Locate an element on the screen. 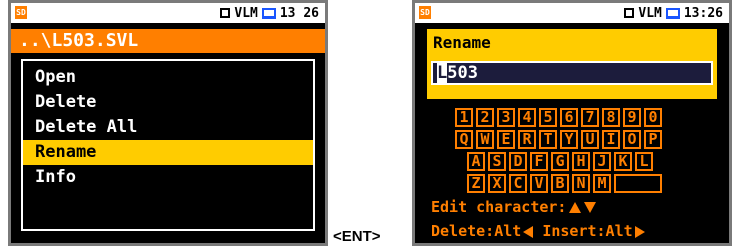 This screenshot has height=246, width=735. key-3: 3 is located at coordinates (506, 117).